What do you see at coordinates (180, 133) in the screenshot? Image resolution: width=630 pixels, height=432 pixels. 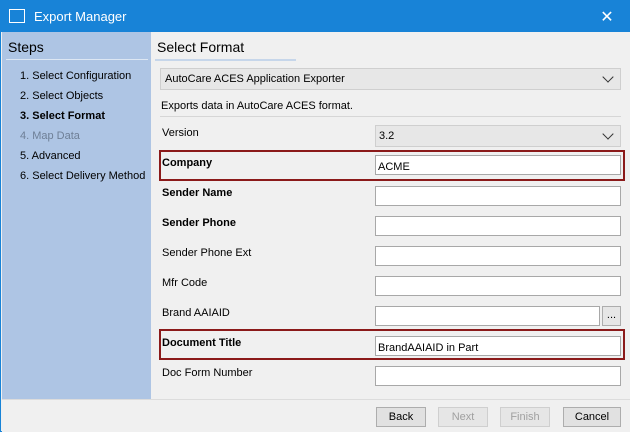 I see `version-label: Version` at bounding box center [180, 133].